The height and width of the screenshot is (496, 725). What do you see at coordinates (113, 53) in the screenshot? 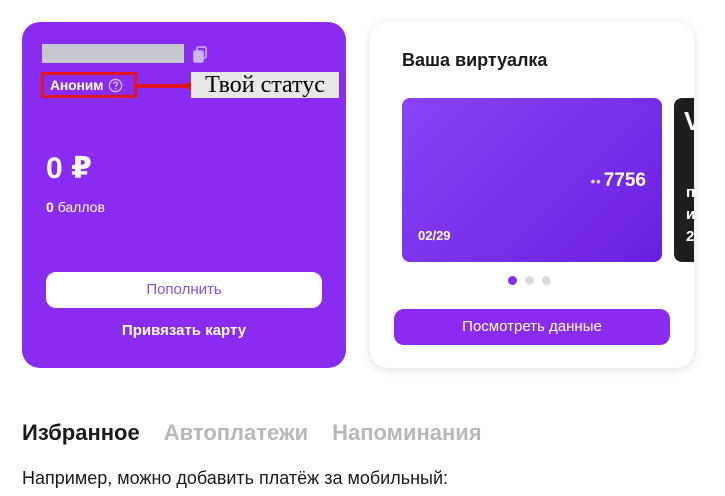
I see `account-number-masked` at bounding box center [113, 53].